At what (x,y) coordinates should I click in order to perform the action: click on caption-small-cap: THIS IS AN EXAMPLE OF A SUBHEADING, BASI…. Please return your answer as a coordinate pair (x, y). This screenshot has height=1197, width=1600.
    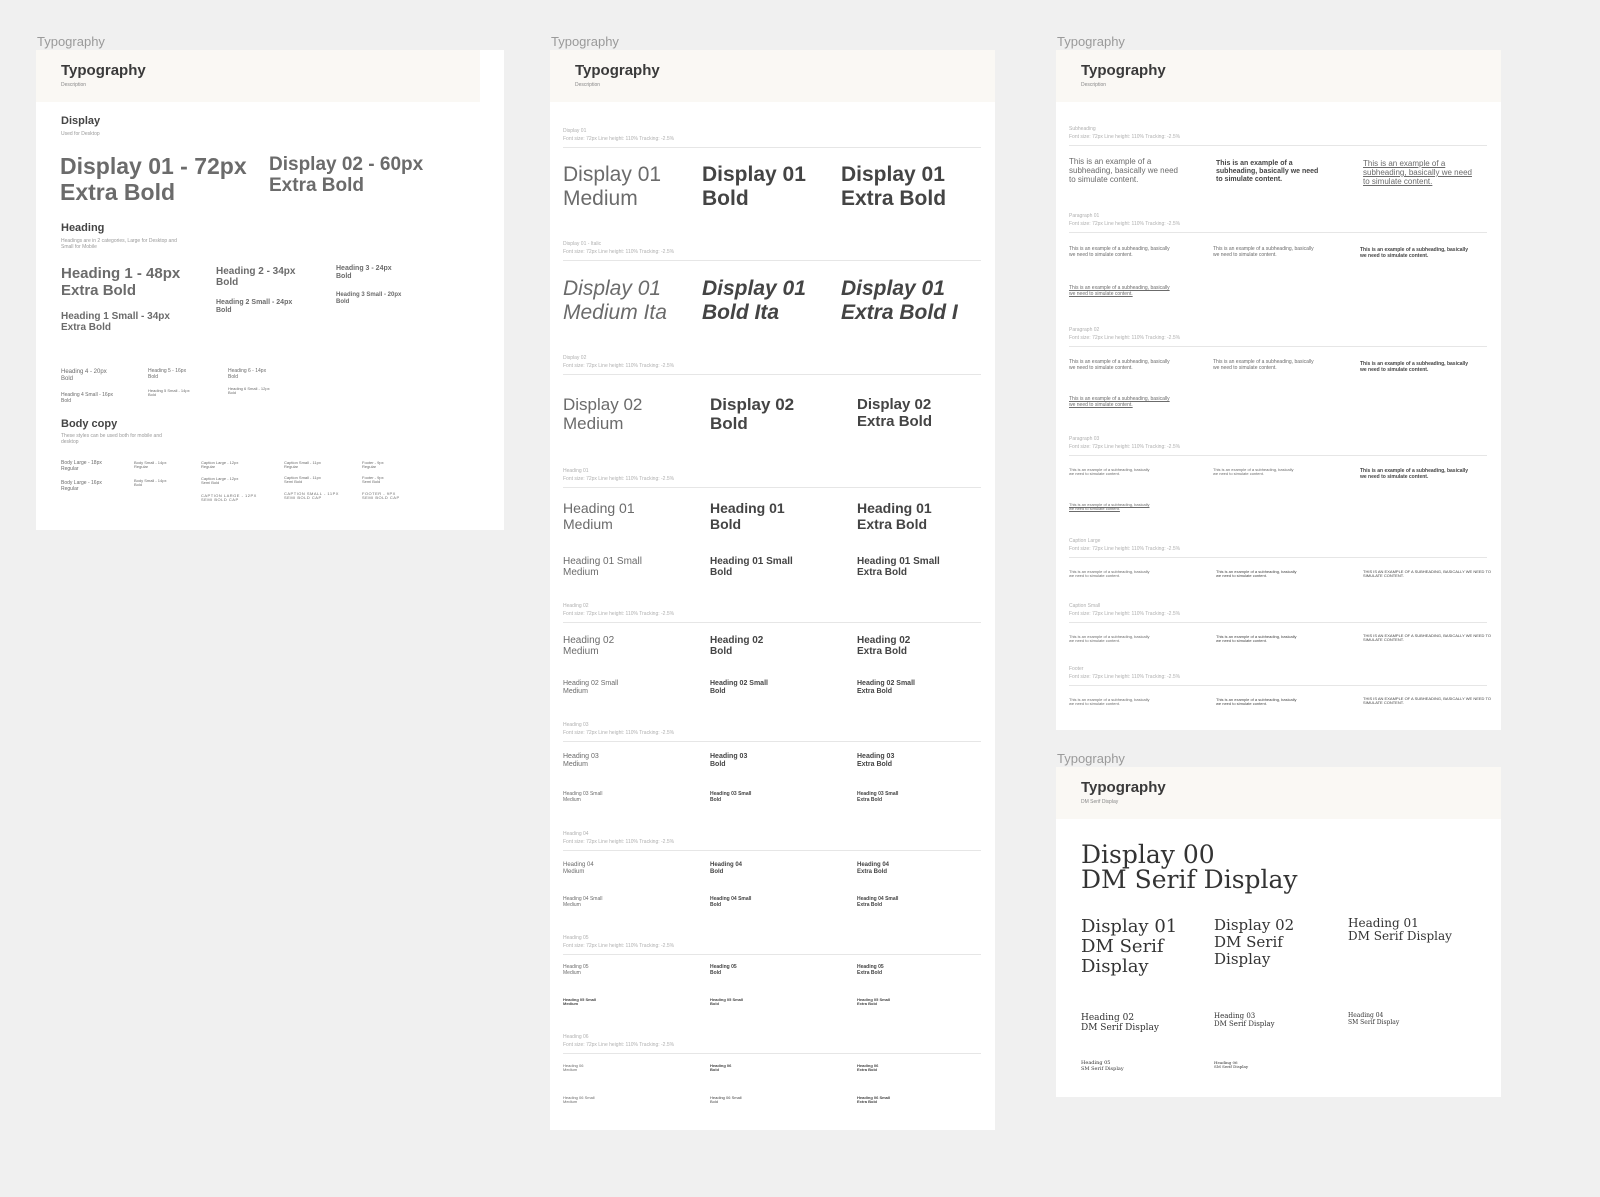
    Looking at the image, I should click on (1427, 638).